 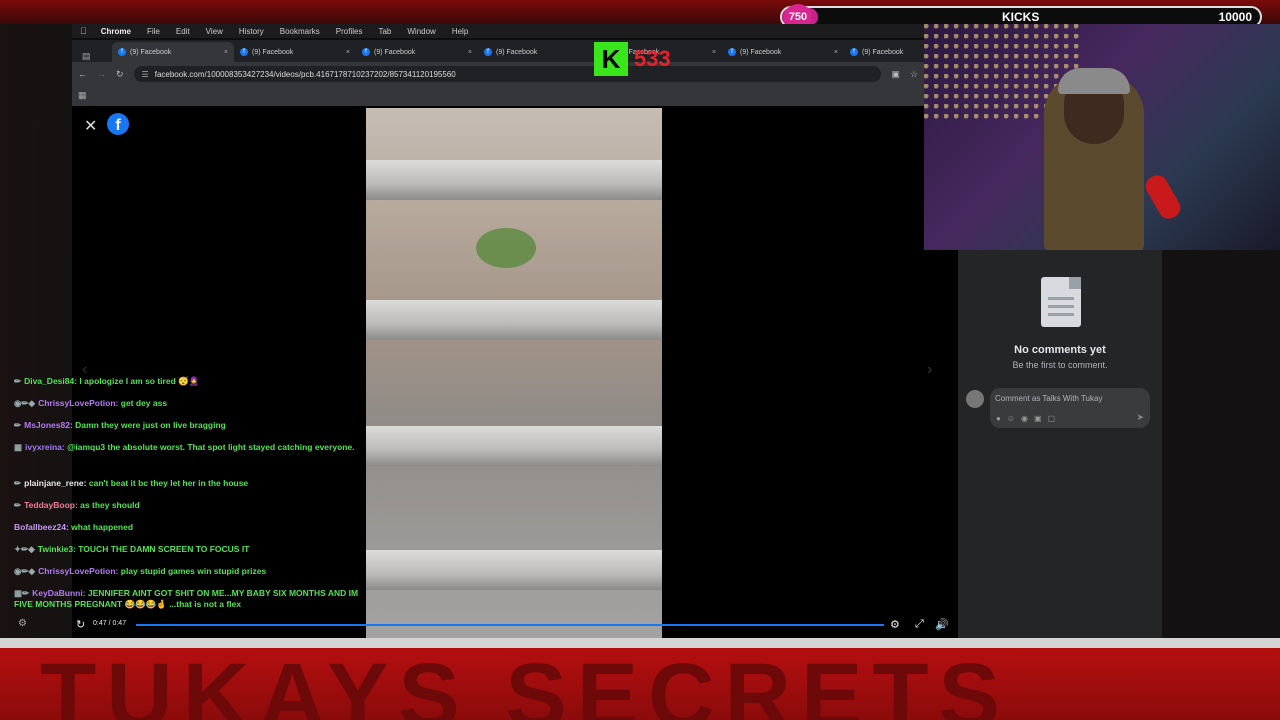 What do you see at coordinates (139, 381) in the screenshot?
I see `chat-text: I apologize I am so tired 😴🧕` at bounding box center [139, 381].